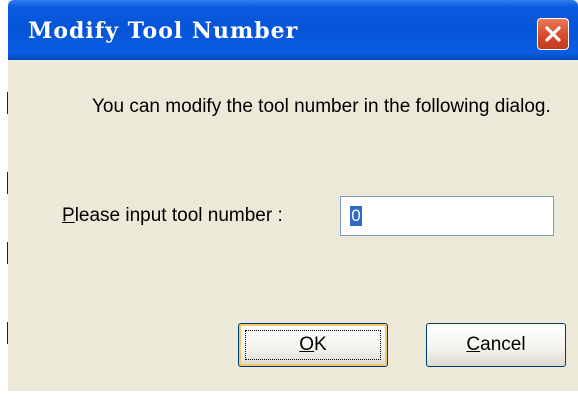 The height and width of the screenshot is (399, 578). Describe the element at coordinates (163, 31) in the screenshot. I see `dialog-title: Modify Tool Number` at that location.